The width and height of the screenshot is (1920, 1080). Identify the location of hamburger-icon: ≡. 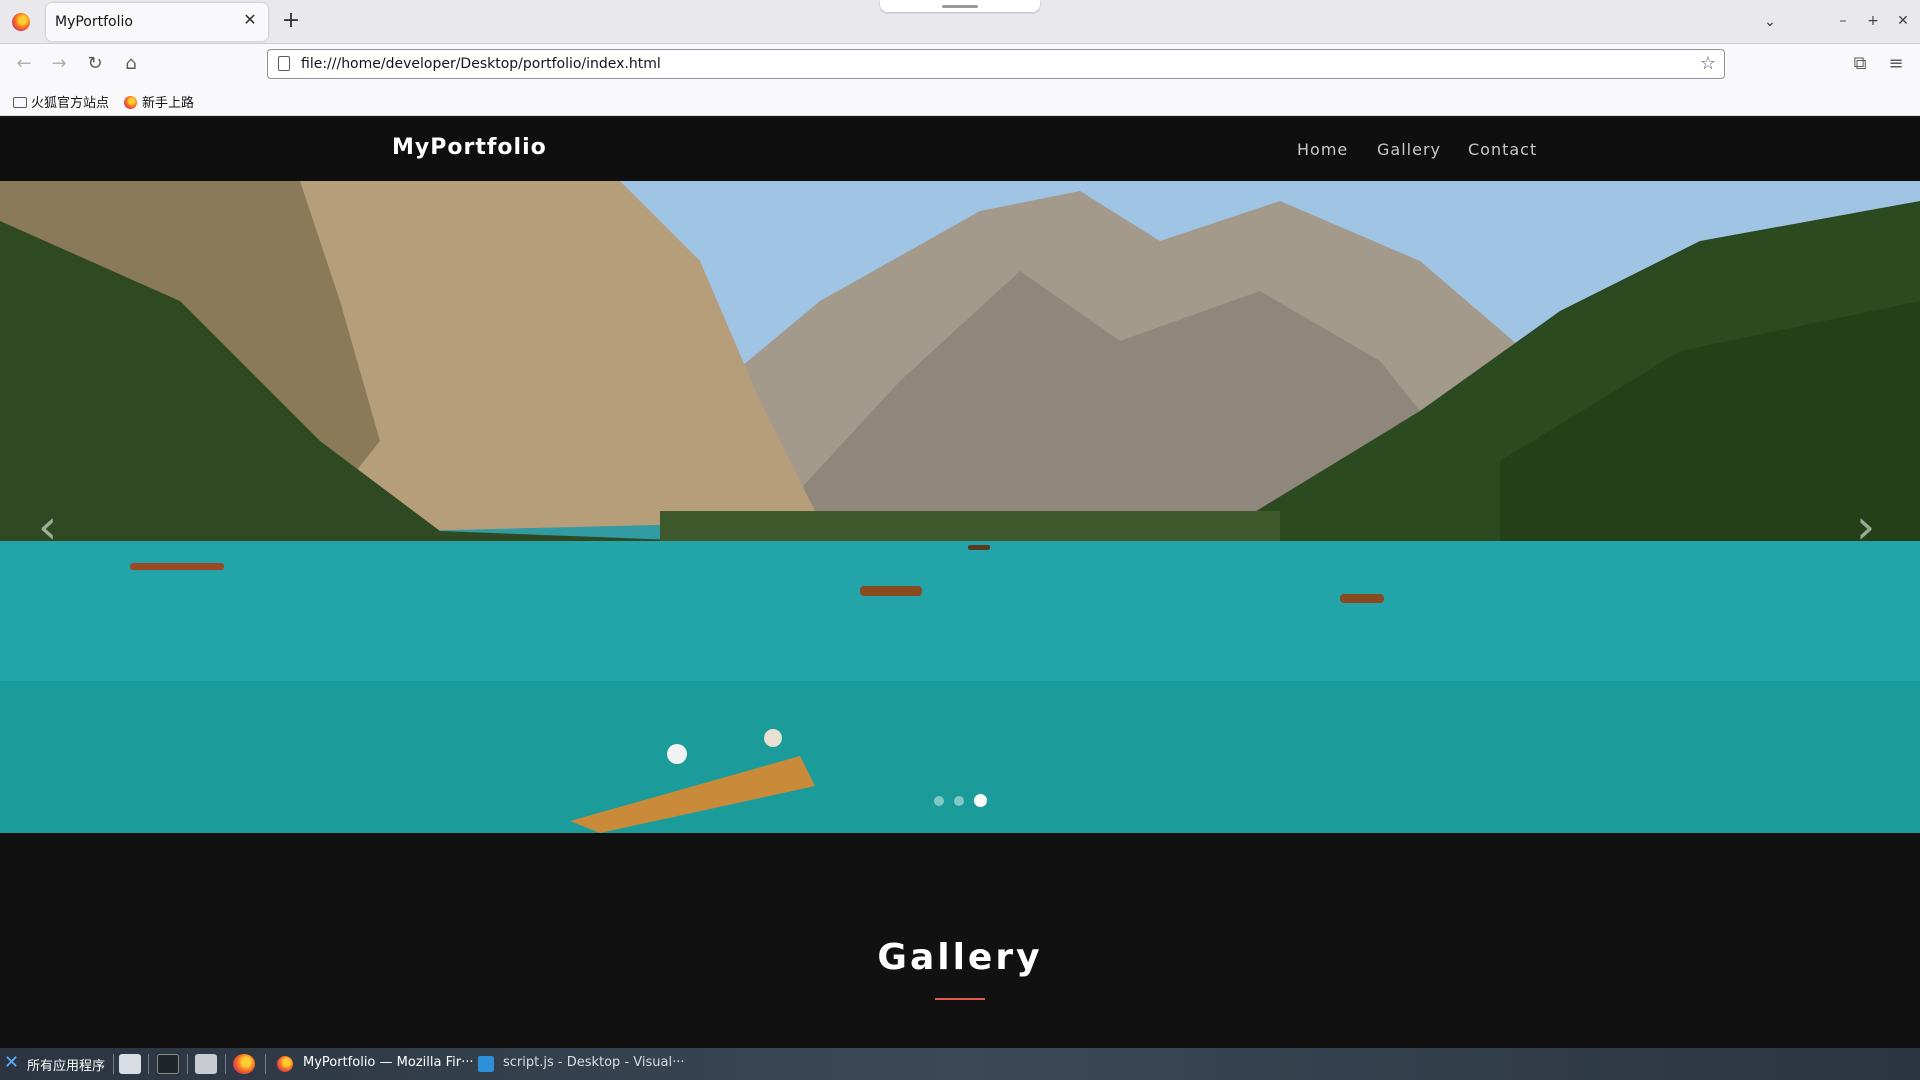
(1896, 64).